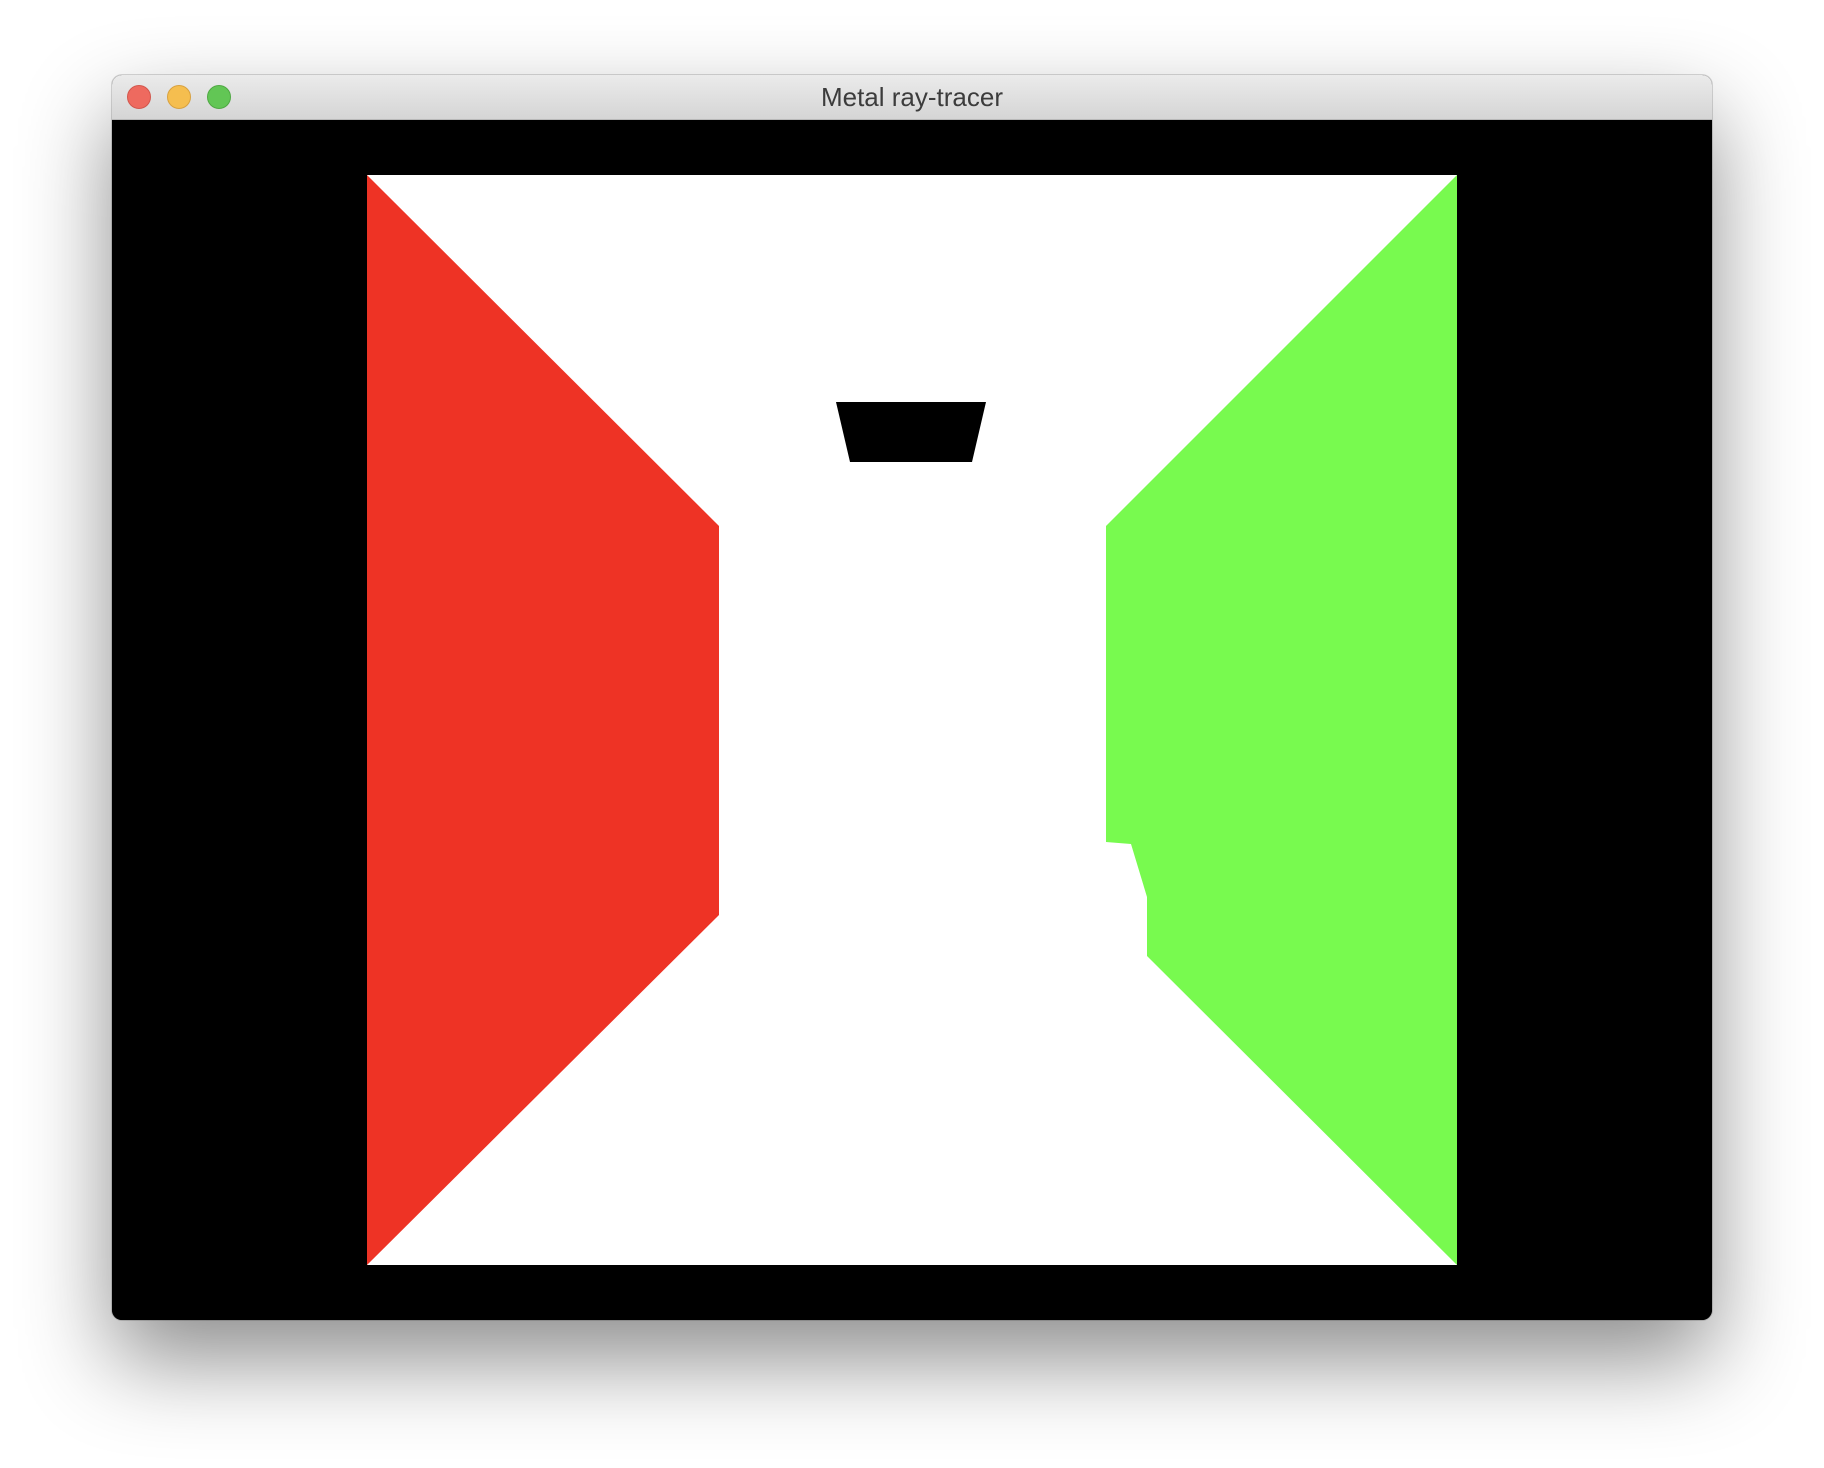  I want to click on window-title: Metal ray-tracer, so click(912, 97).